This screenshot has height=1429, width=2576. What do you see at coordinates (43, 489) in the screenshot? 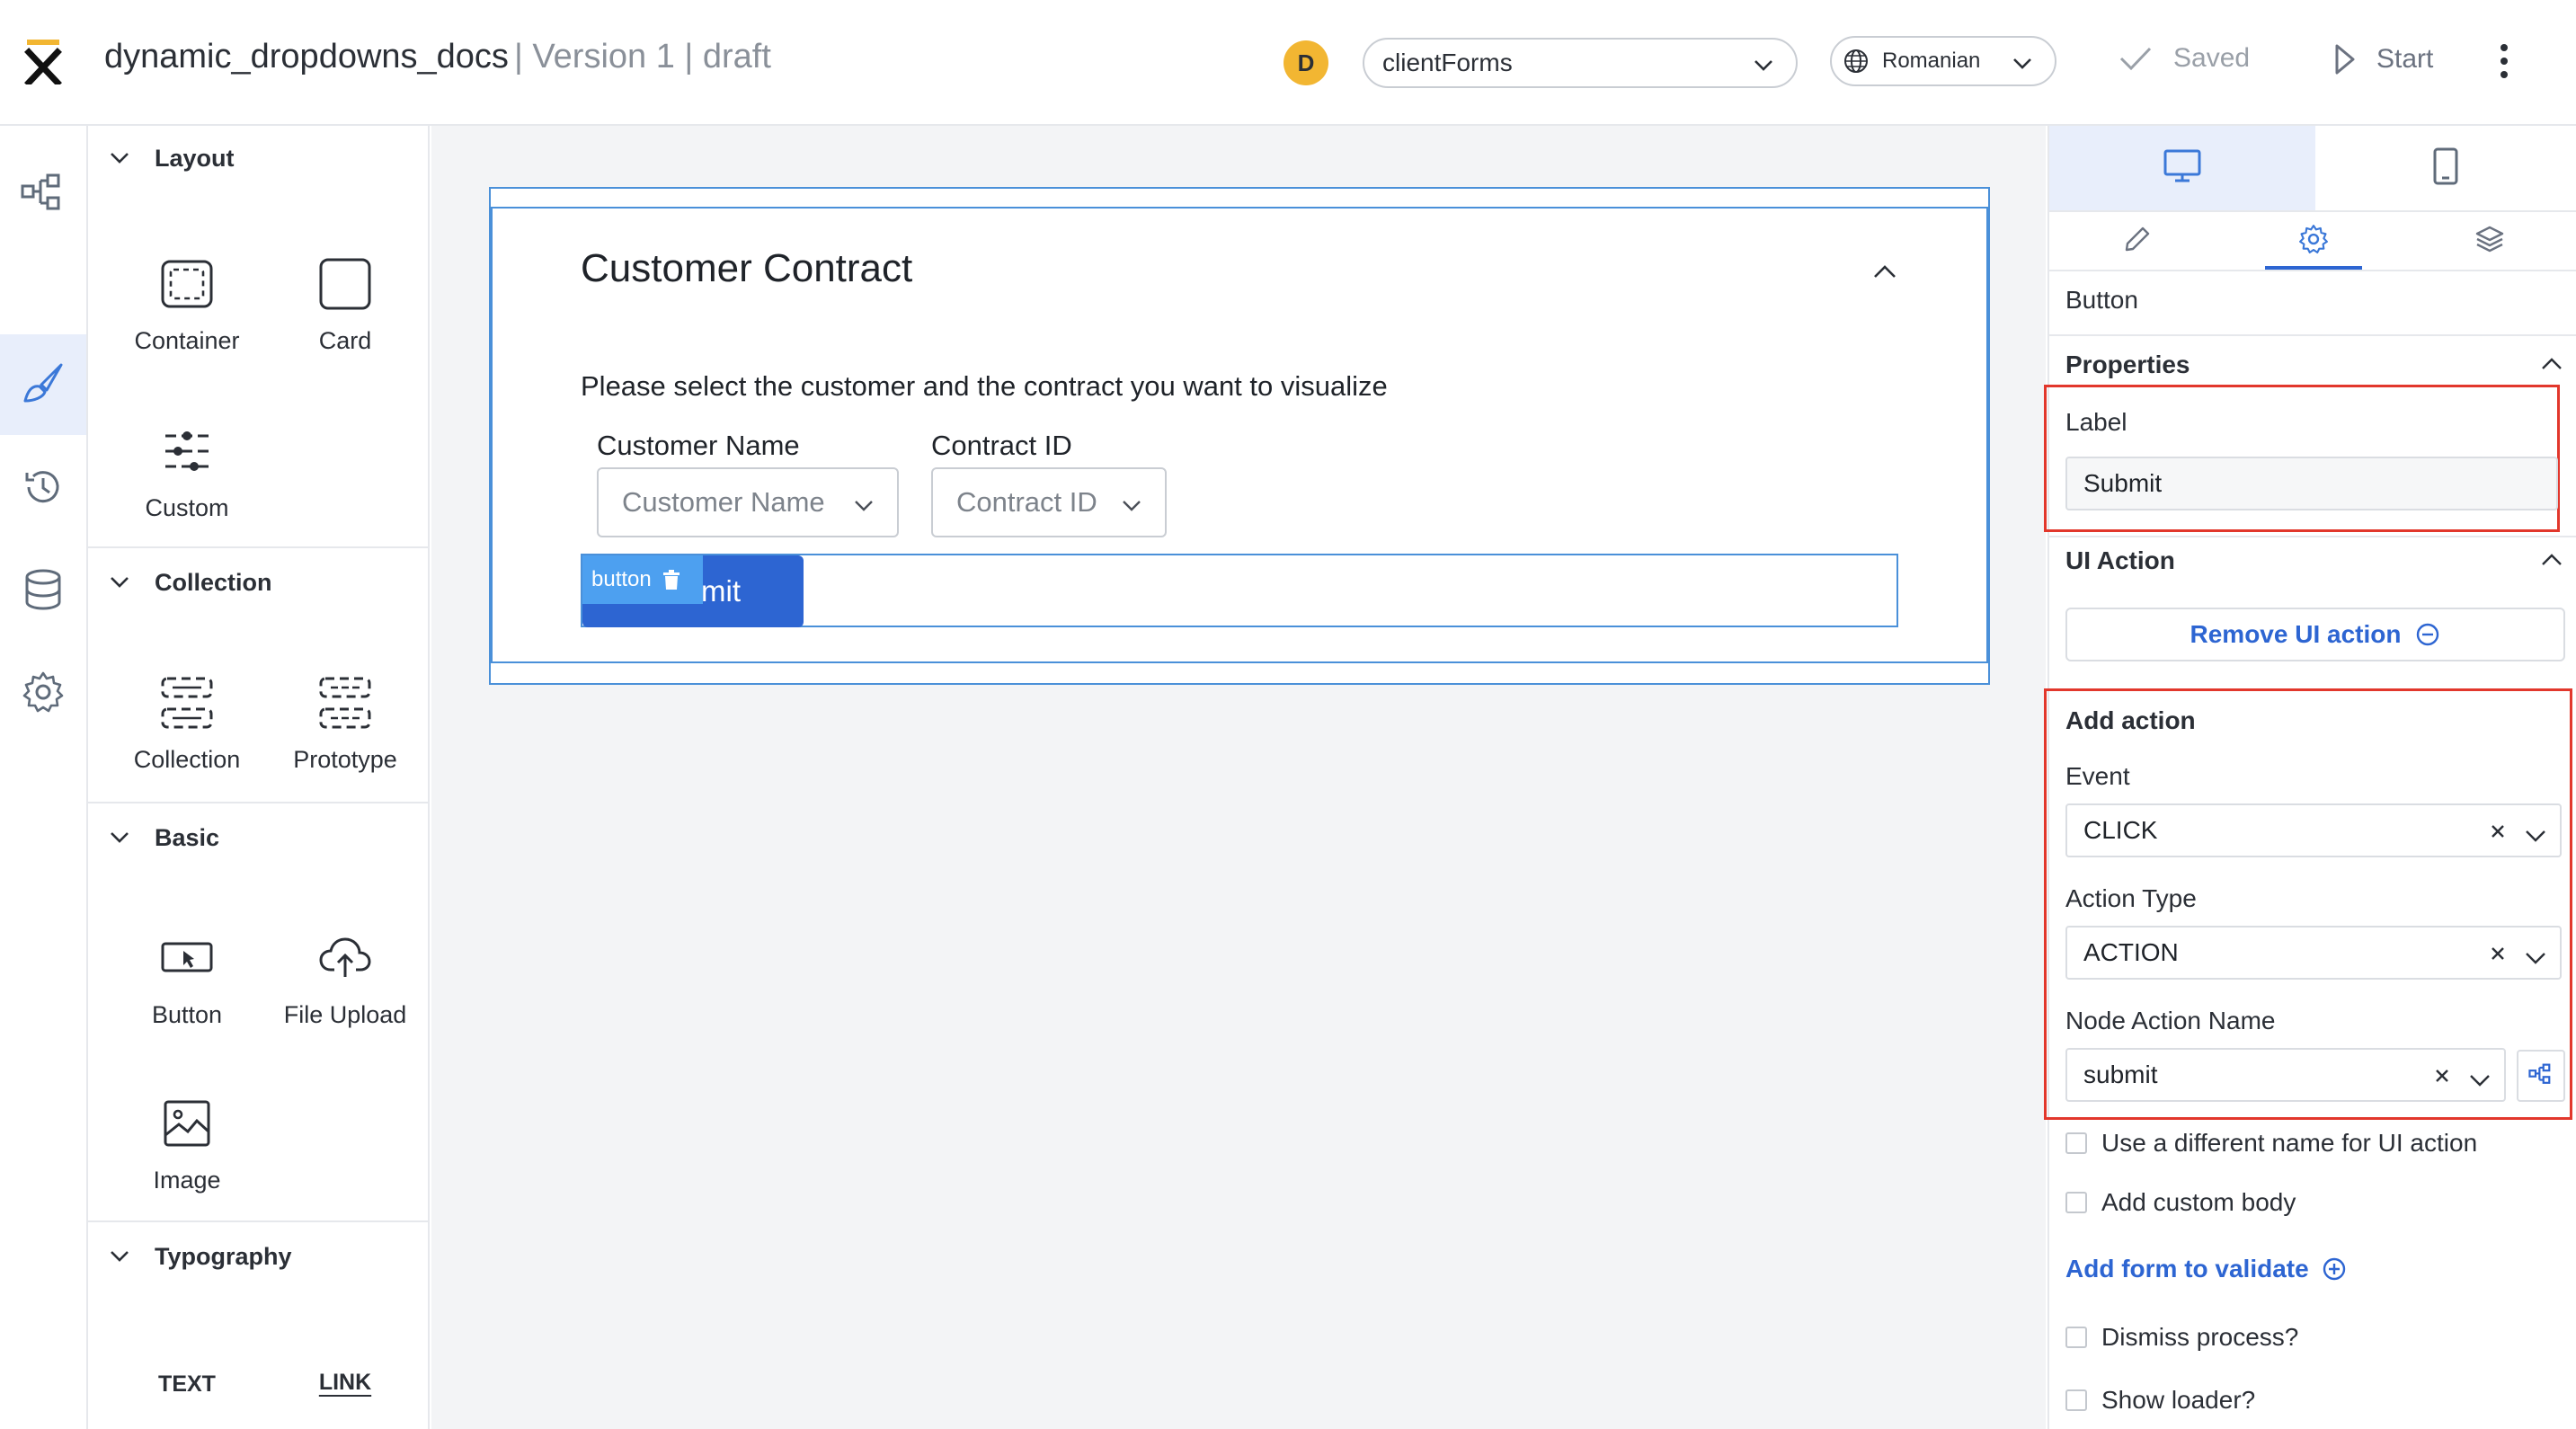
I see `rail-history` at bounding box center [43, 489].